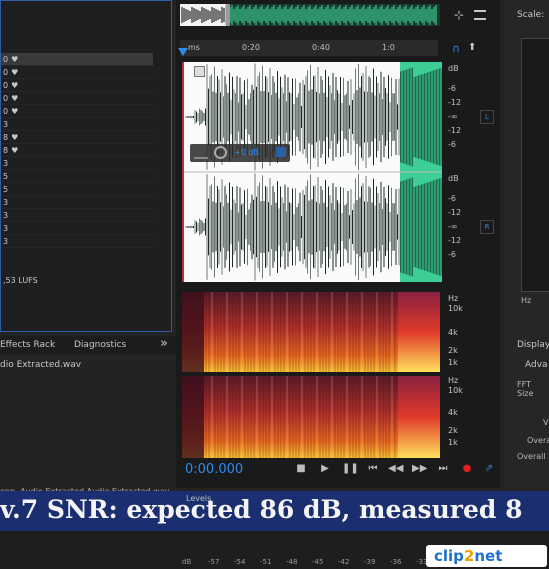  Describe the element at coordinates (525, 389) in the screenshot. I see `fft-size-label: FFT Size` at that location.